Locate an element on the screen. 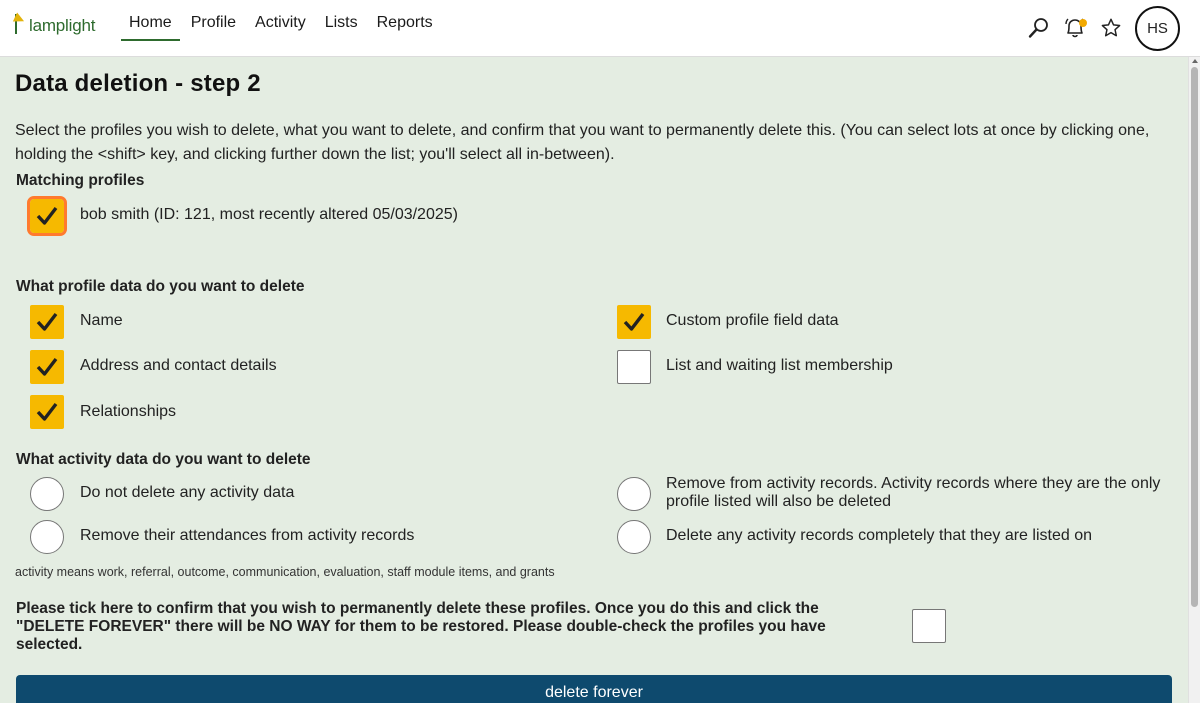 Image resolution: width=1200 pixels, height=703 pixels. lamp-logo-icon is located at coordinates (19, 23).